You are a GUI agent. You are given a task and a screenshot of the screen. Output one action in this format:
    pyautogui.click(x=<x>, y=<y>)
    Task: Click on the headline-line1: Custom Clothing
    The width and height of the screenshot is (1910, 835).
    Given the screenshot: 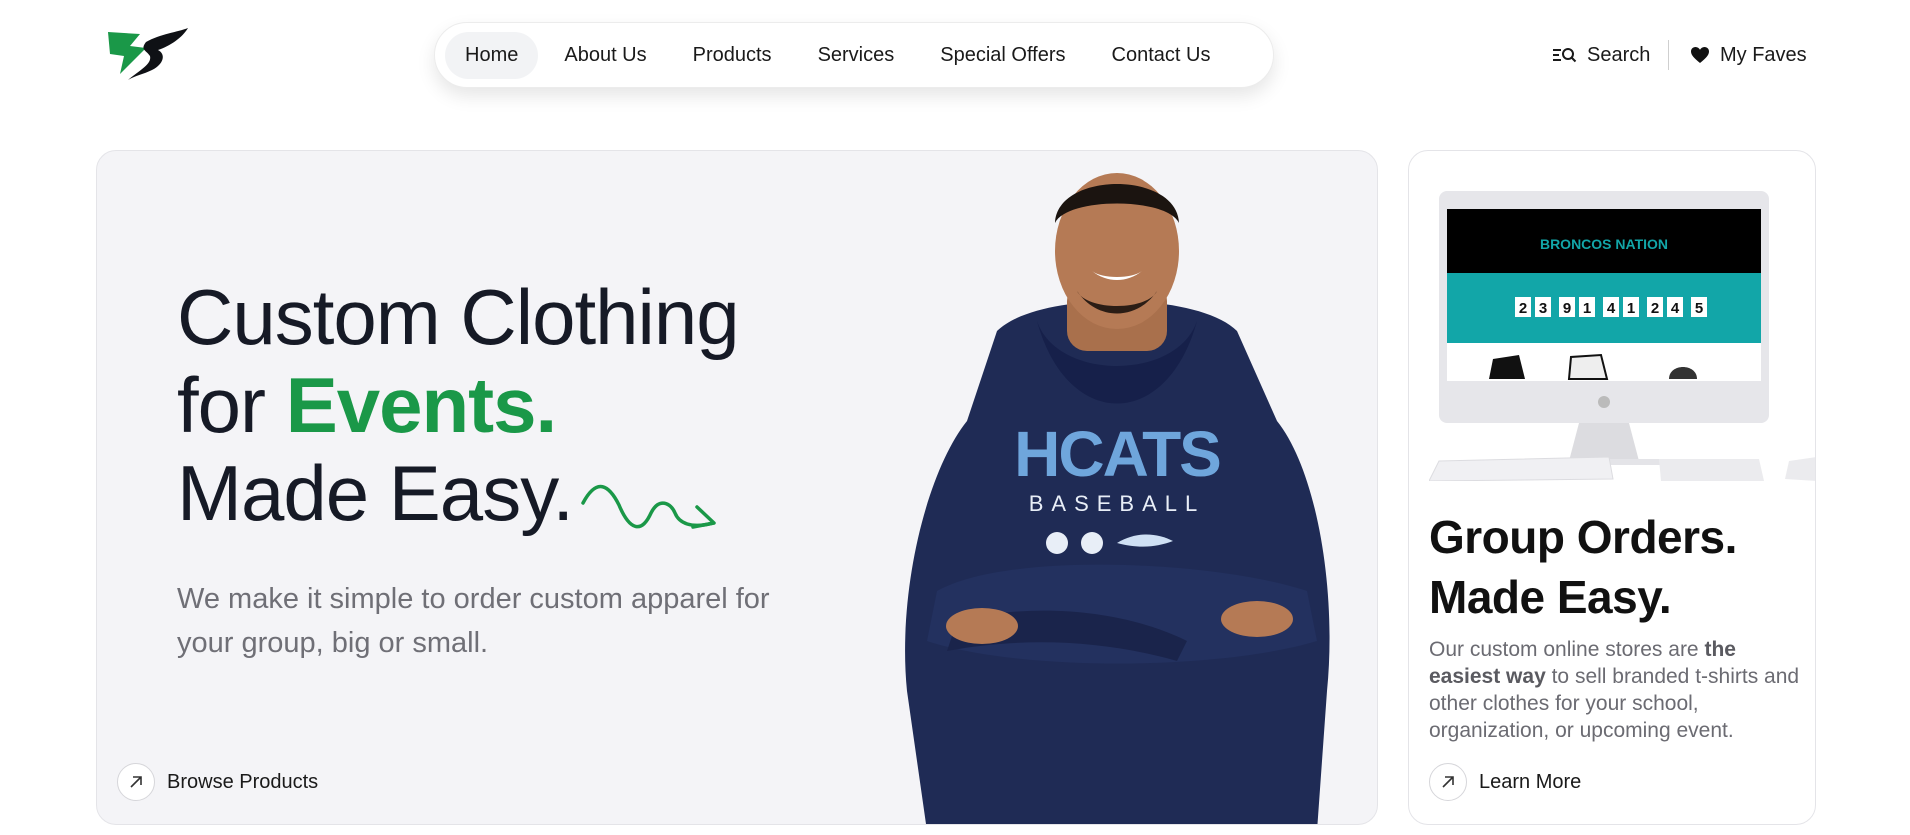 What is the action you would take?
    pyautogui.click(x=458, y=317)
    